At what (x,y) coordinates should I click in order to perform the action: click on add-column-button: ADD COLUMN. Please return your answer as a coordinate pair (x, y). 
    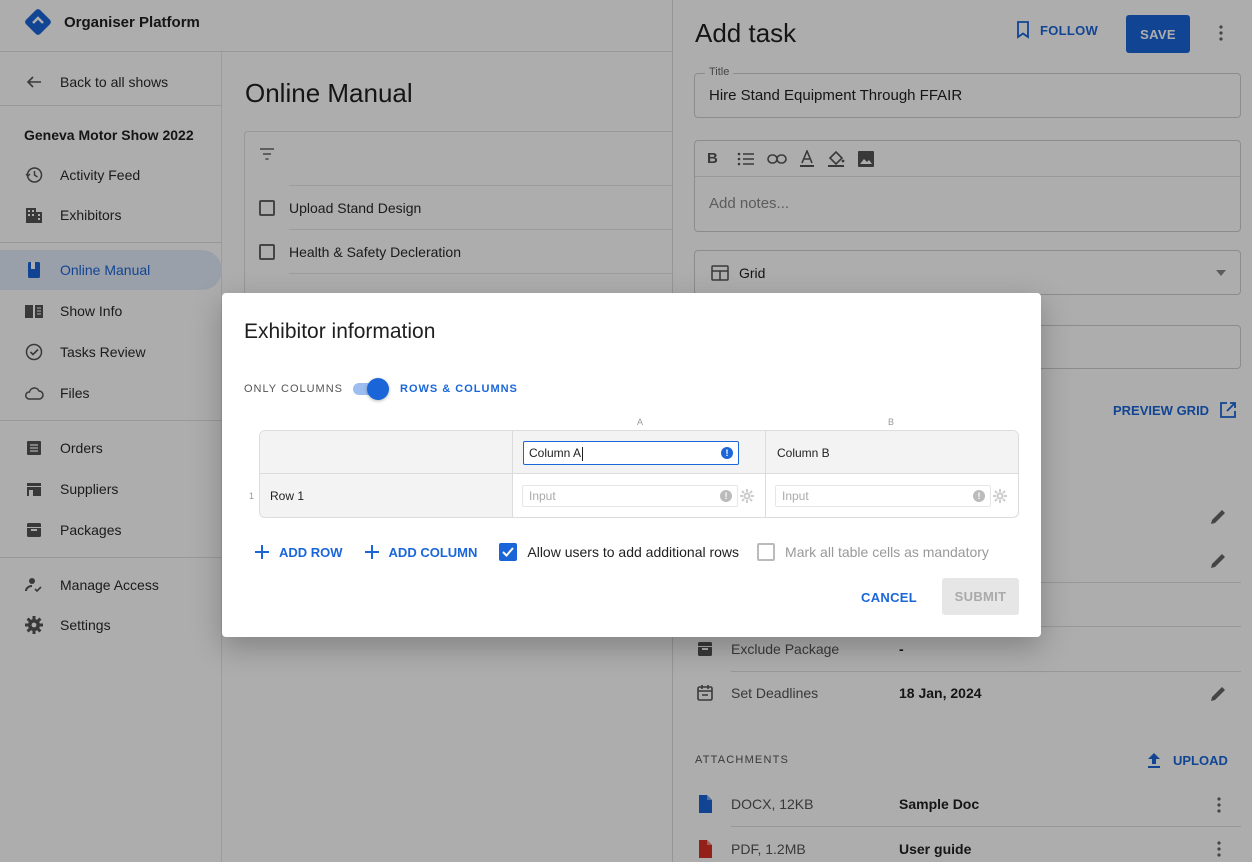
    Looking at the image, I should click on (421, 552).